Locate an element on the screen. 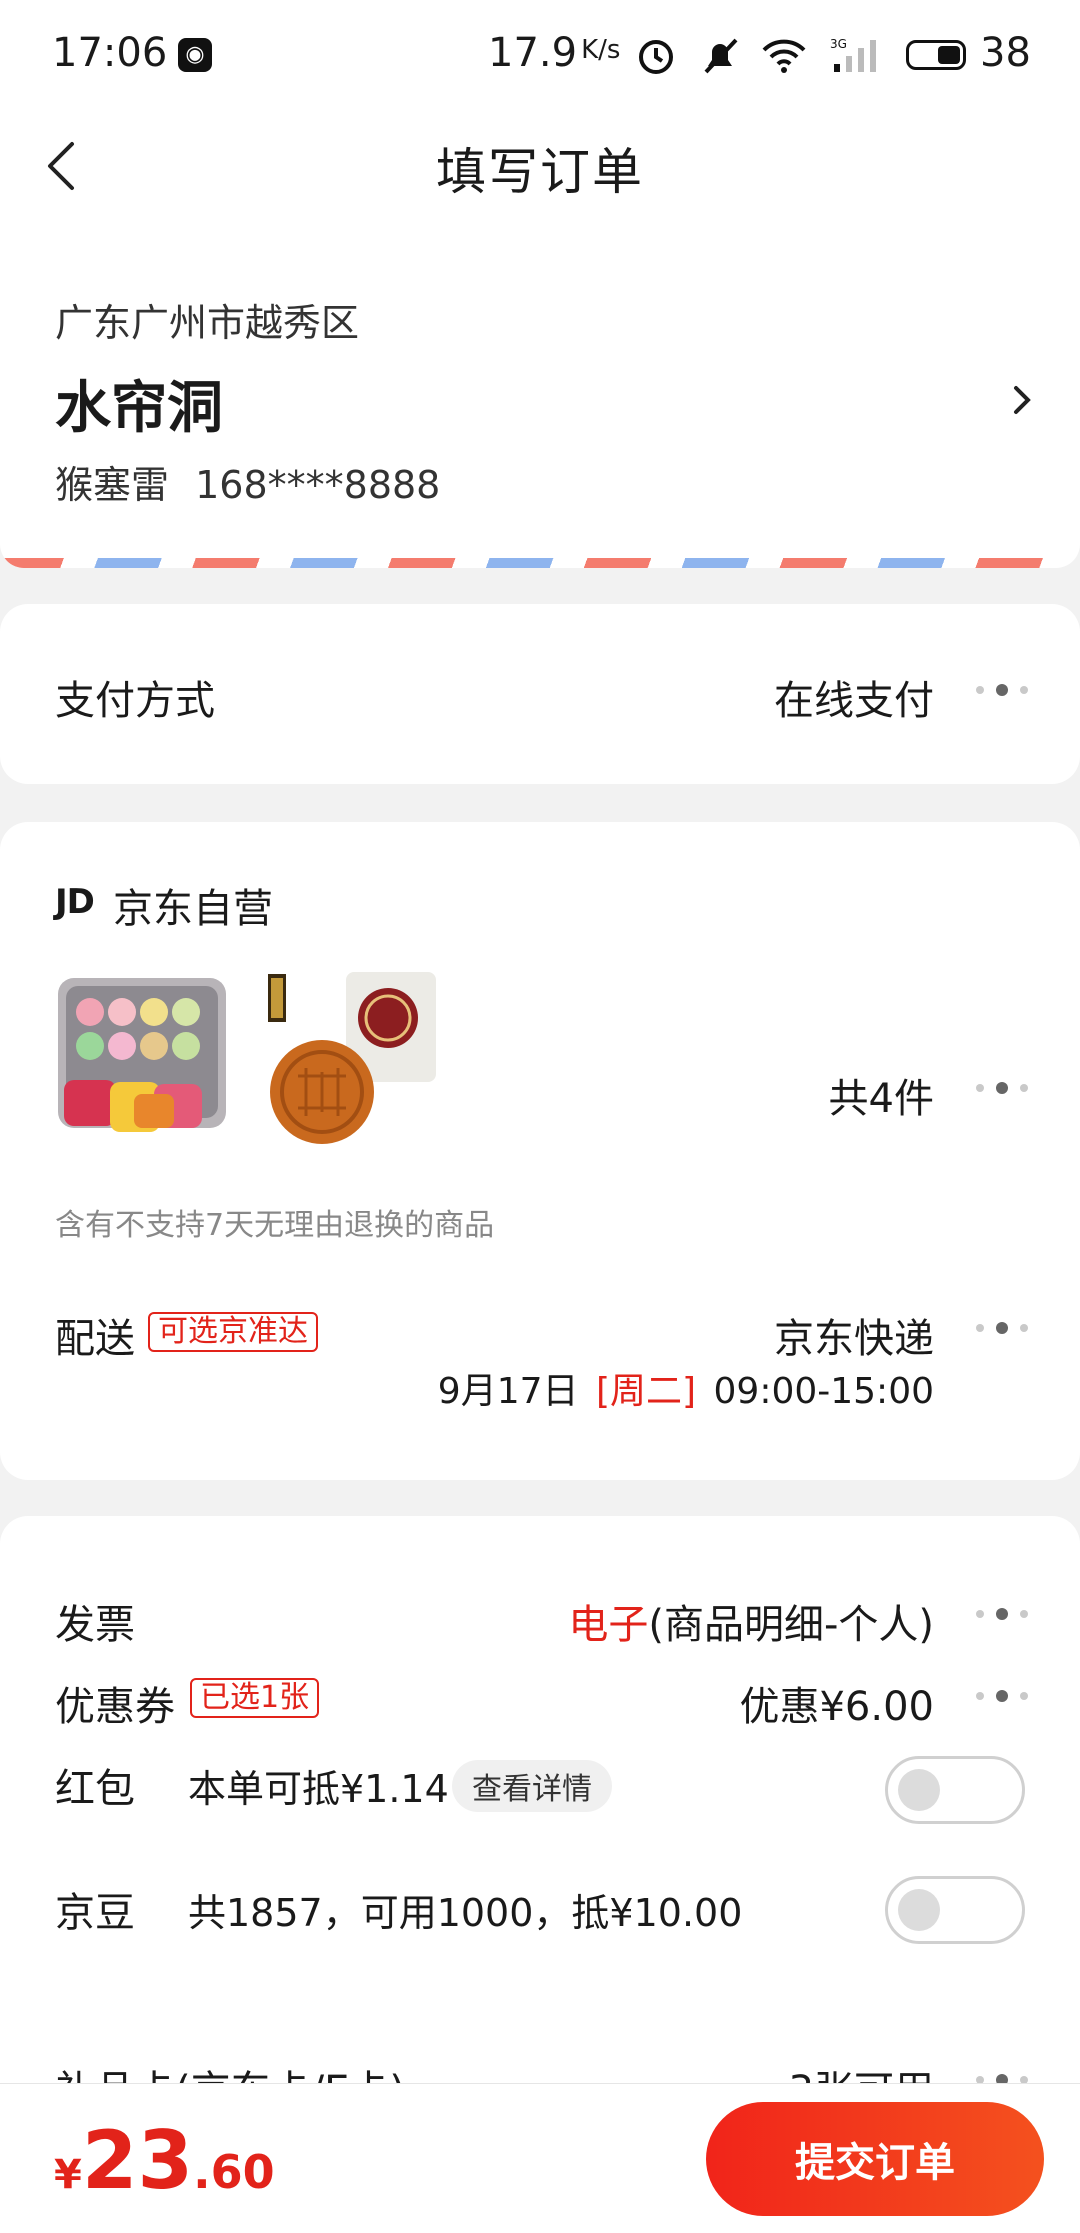 This screenshot has width=1080, height=2233. network-speed-unit: K/s is located at coordinates (601, 50).